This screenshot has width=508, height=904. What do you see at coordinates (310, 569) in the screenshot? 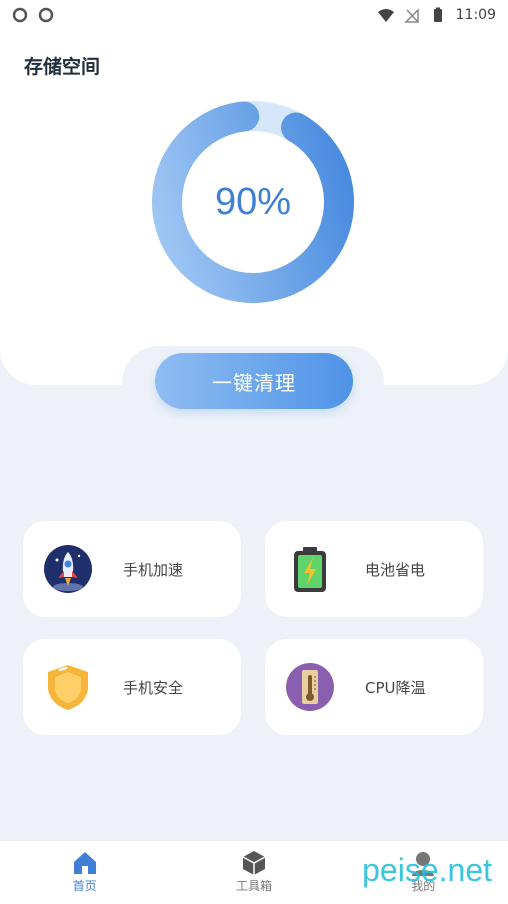
I see `battery-icon` at bounding box center [310, 569].